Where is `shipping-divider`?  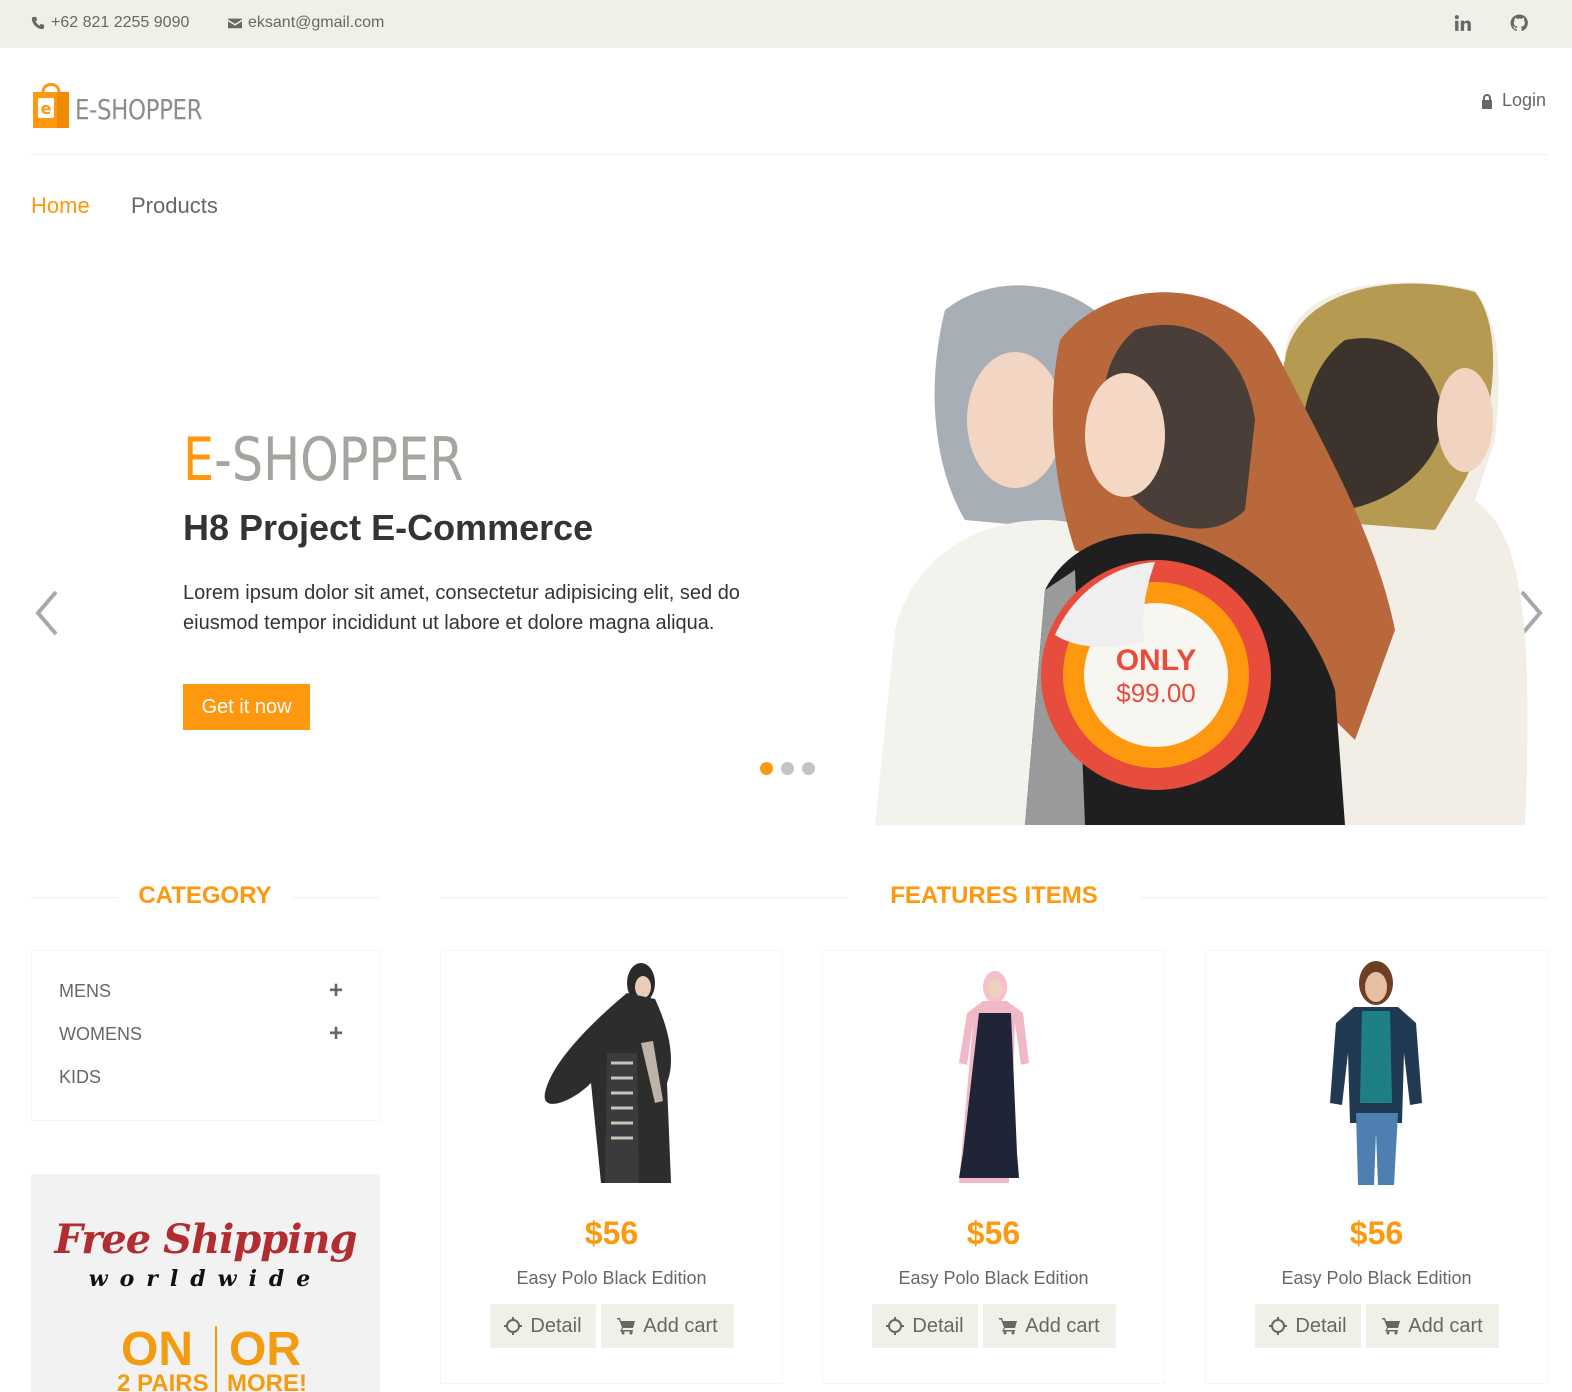 shipping-divider is located at coordinates (216, 1359).